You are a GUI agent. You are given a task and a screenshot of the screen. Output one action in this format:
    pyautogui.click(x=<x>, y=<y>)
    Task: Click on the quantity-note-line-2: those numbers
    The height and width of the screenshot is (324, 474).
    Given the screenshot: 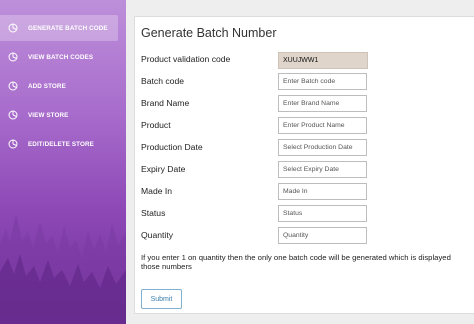 What is the action you would take?
    pyautogui.click(x=166, y=266)
    